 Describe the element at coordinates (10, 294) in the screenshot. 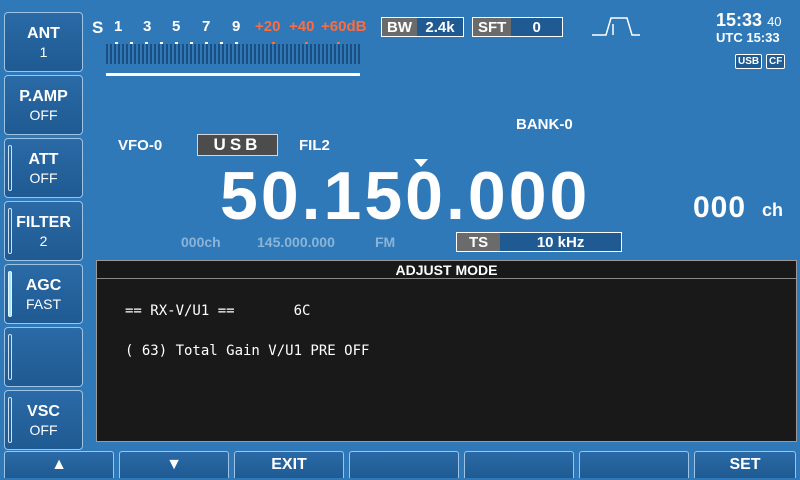

I see `agc-indicator` at that location.